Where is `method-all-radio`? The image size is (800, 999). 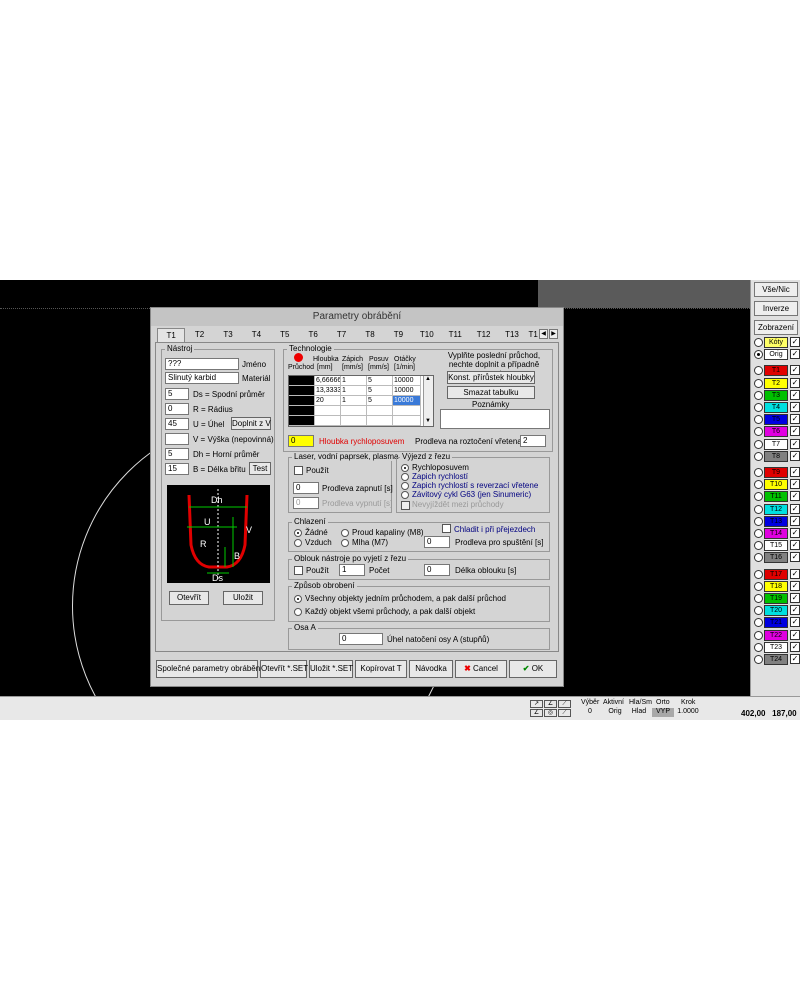
method-all-radio is located at coordinates (298, 599).